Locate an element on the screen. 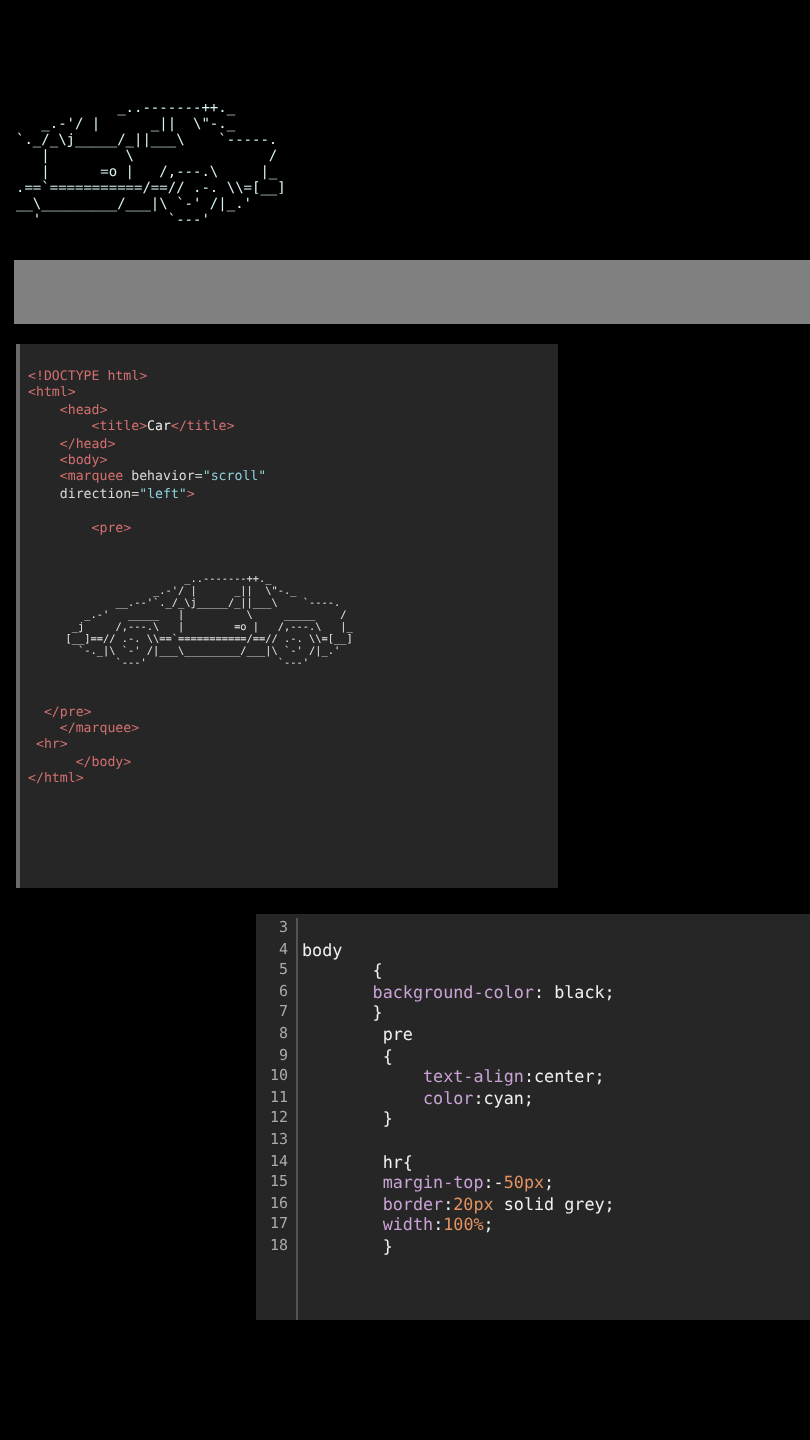 The image size is (810, 1440). code-token: width is located at coordinates (407, 1225).